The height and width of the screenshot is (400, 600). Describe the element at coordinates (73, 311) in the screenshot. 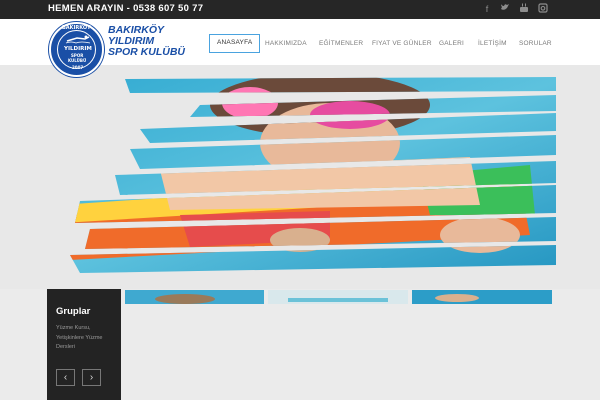

I see `groups-title: Gruplar` at that location.